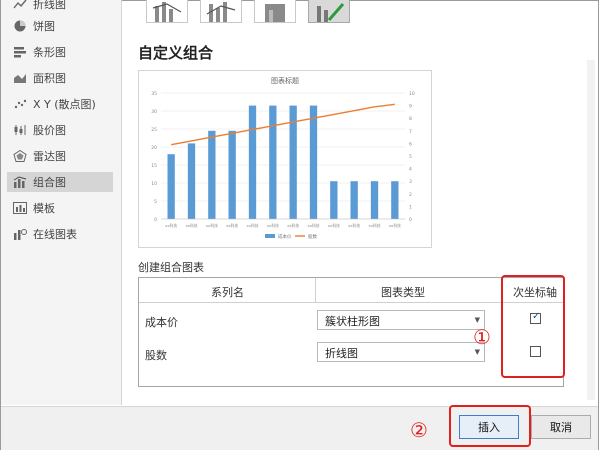 Image resolution: width=600 pixels, height=451 pixels. Describe the element at coordinates (351, 302) in the screenshot. I see `header-divider` at that location.